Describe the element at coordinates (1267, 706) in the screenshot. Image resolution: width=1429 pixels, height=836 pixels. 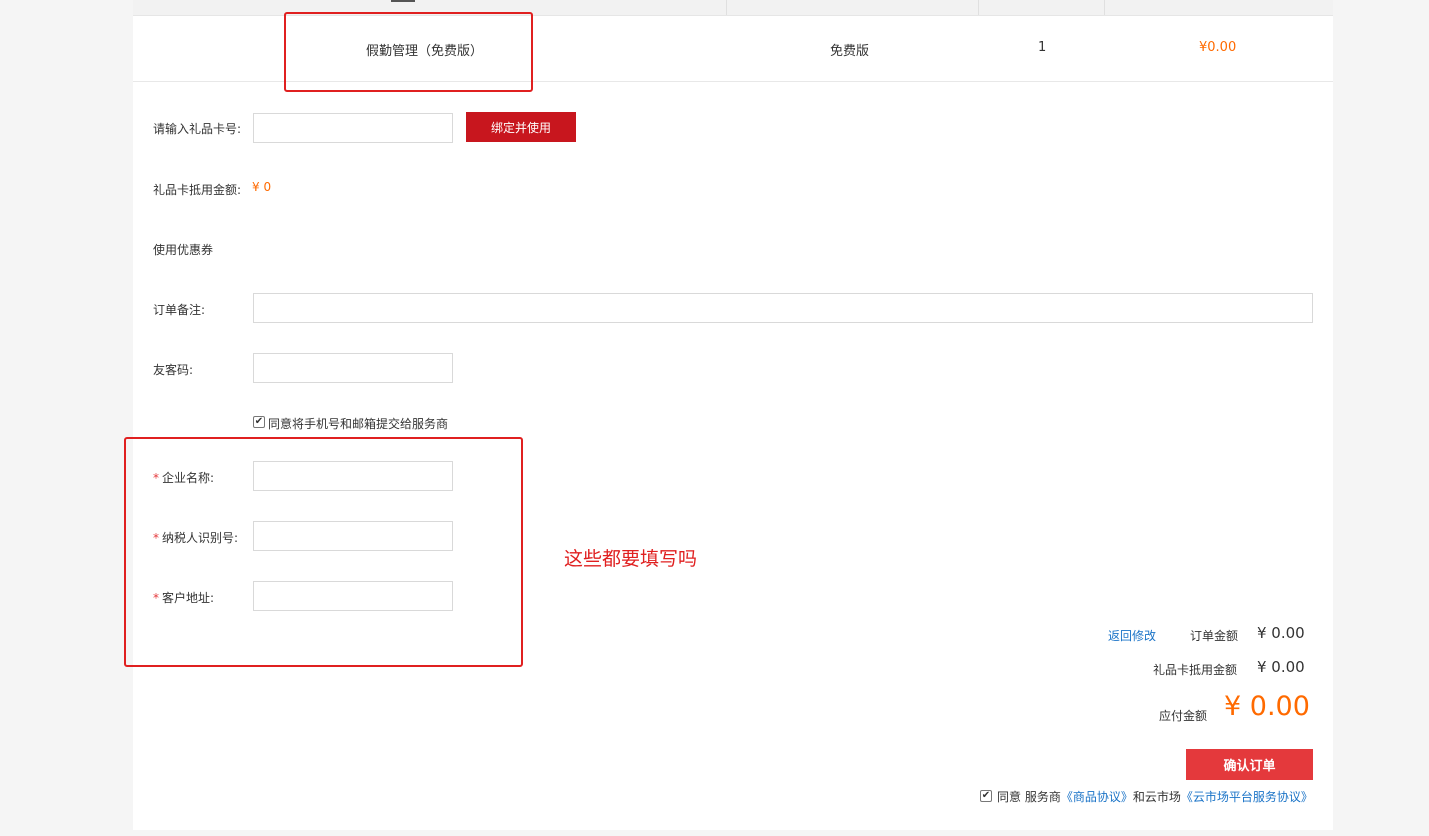
I see `payable-value: ¥ 0.00` at that location.